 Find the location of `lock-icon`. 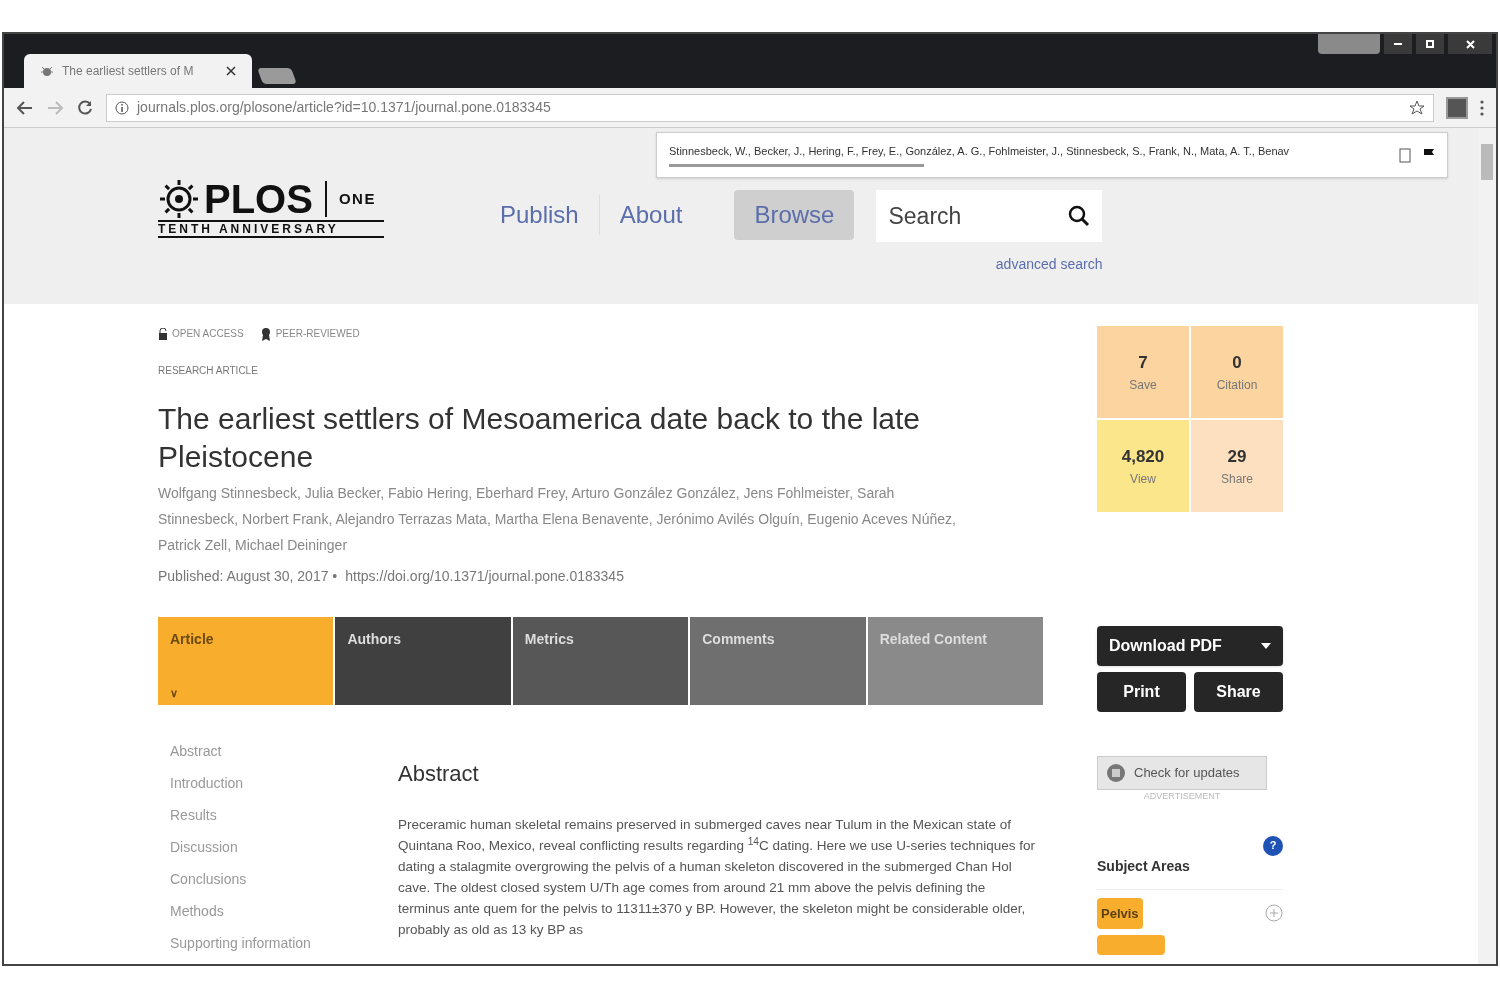

lock-icon is located at coordinates (163, 333).